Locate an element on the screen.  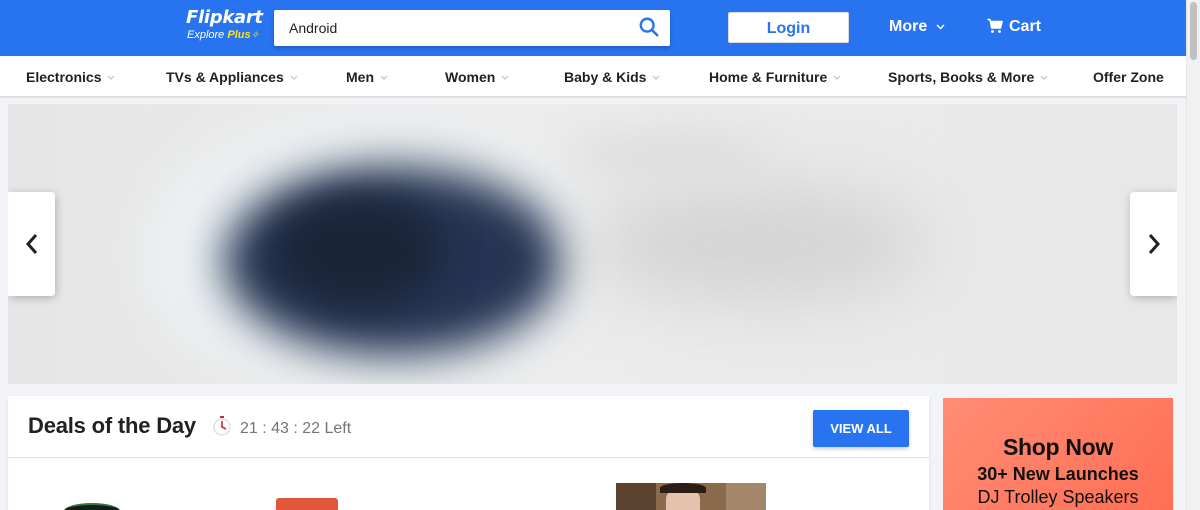
timer-text: 21 : 43 : 22 Left is located at coordinates (296, 428).